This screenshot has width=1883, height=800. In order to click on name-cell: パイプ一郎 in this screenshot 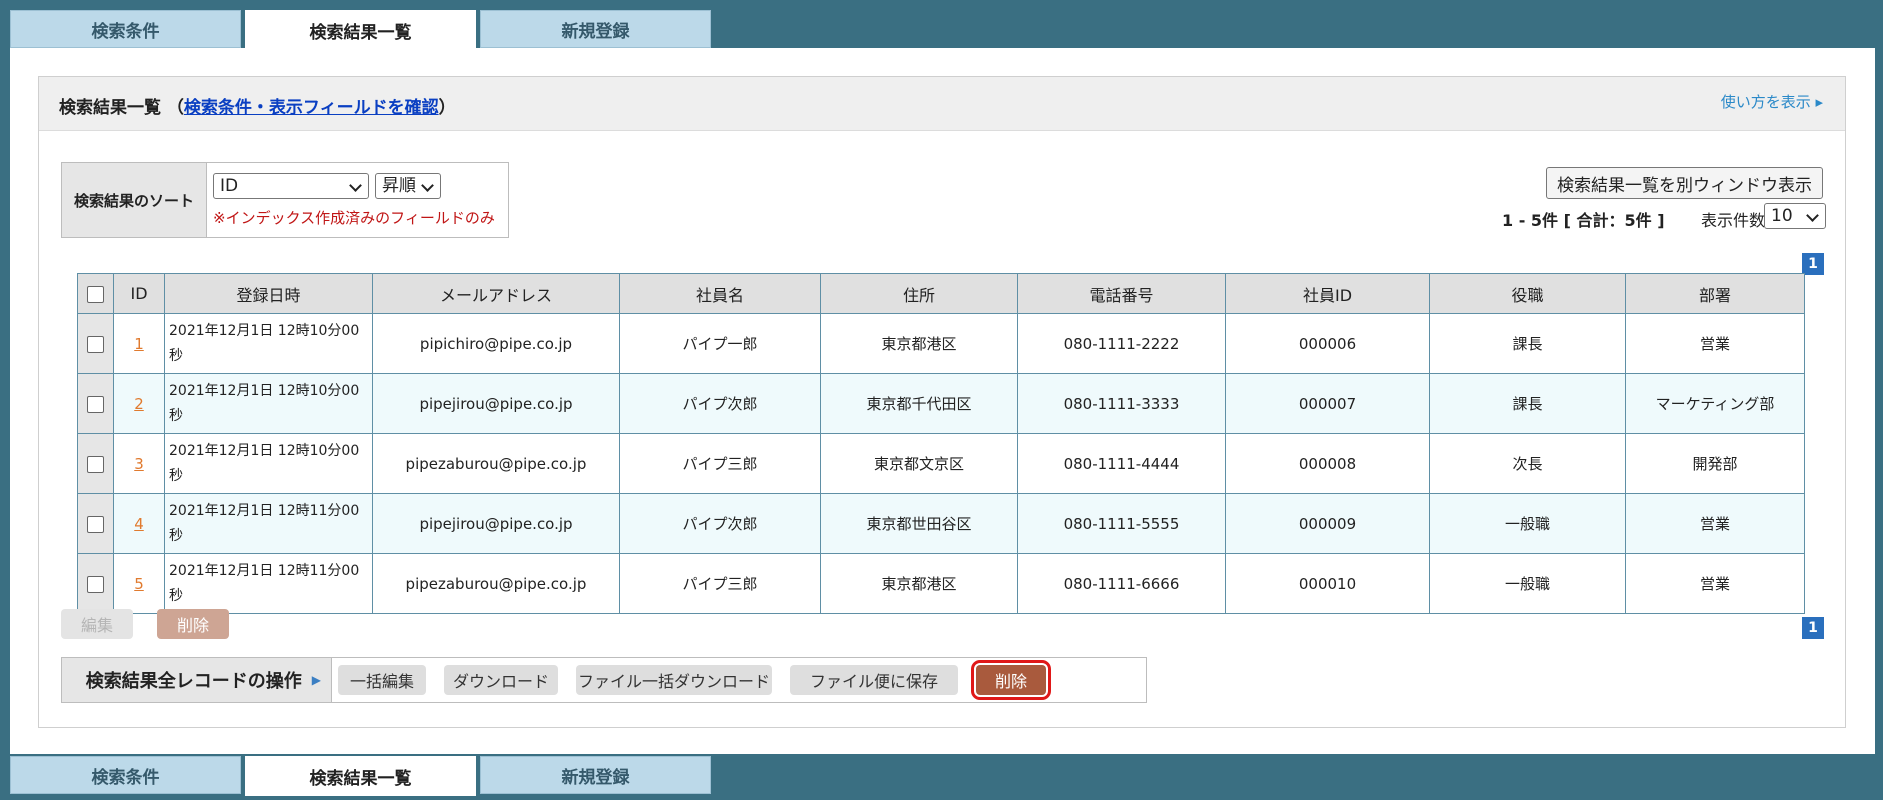, I will do `click(720, 343)`.